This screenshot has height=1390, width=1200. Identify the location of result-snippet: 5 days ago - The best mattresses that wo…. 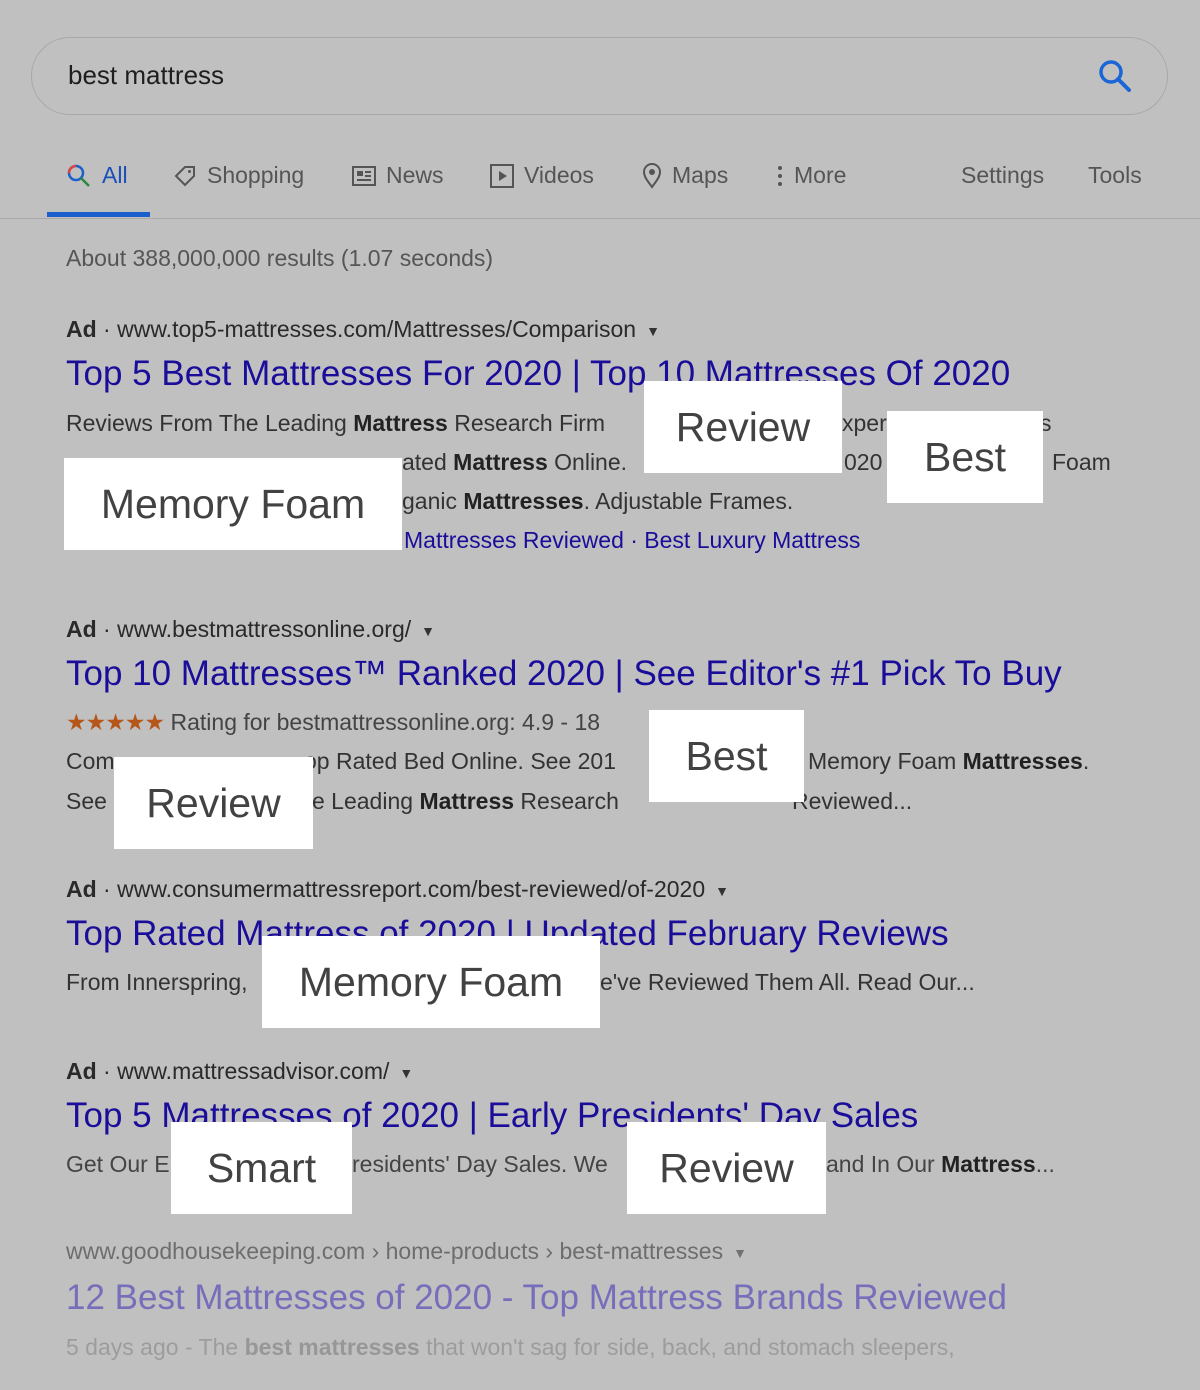
(510, 1347).